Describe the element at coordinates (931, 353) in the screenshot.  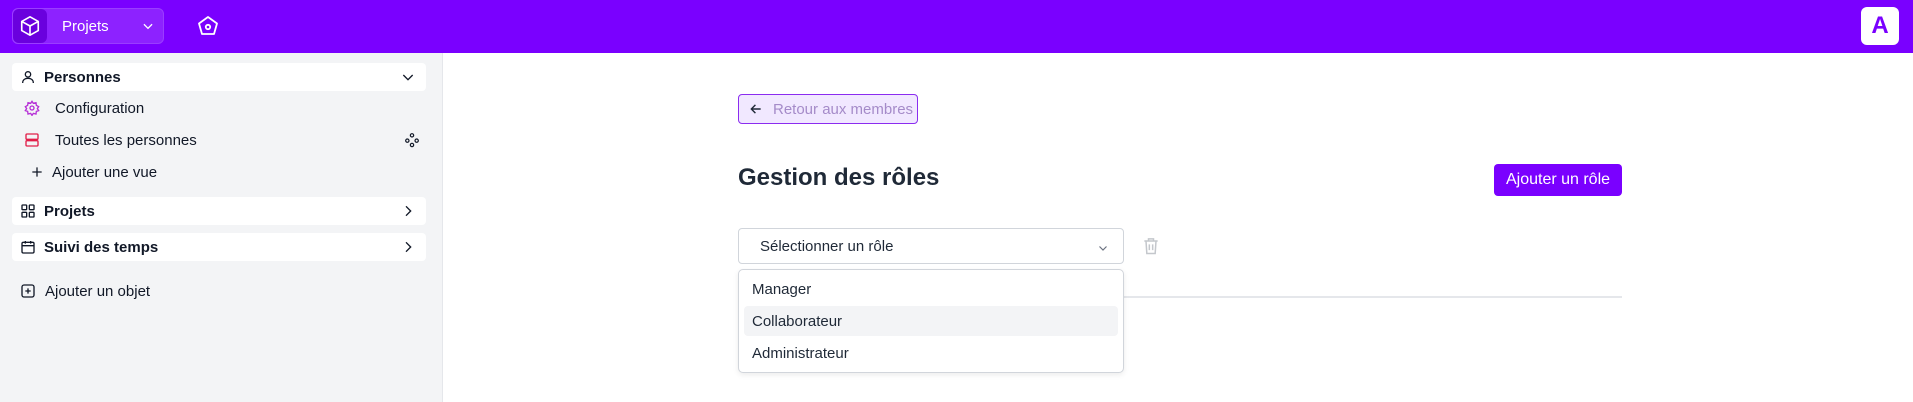
I see `role-option-administrateur: Administrateur` at that location.